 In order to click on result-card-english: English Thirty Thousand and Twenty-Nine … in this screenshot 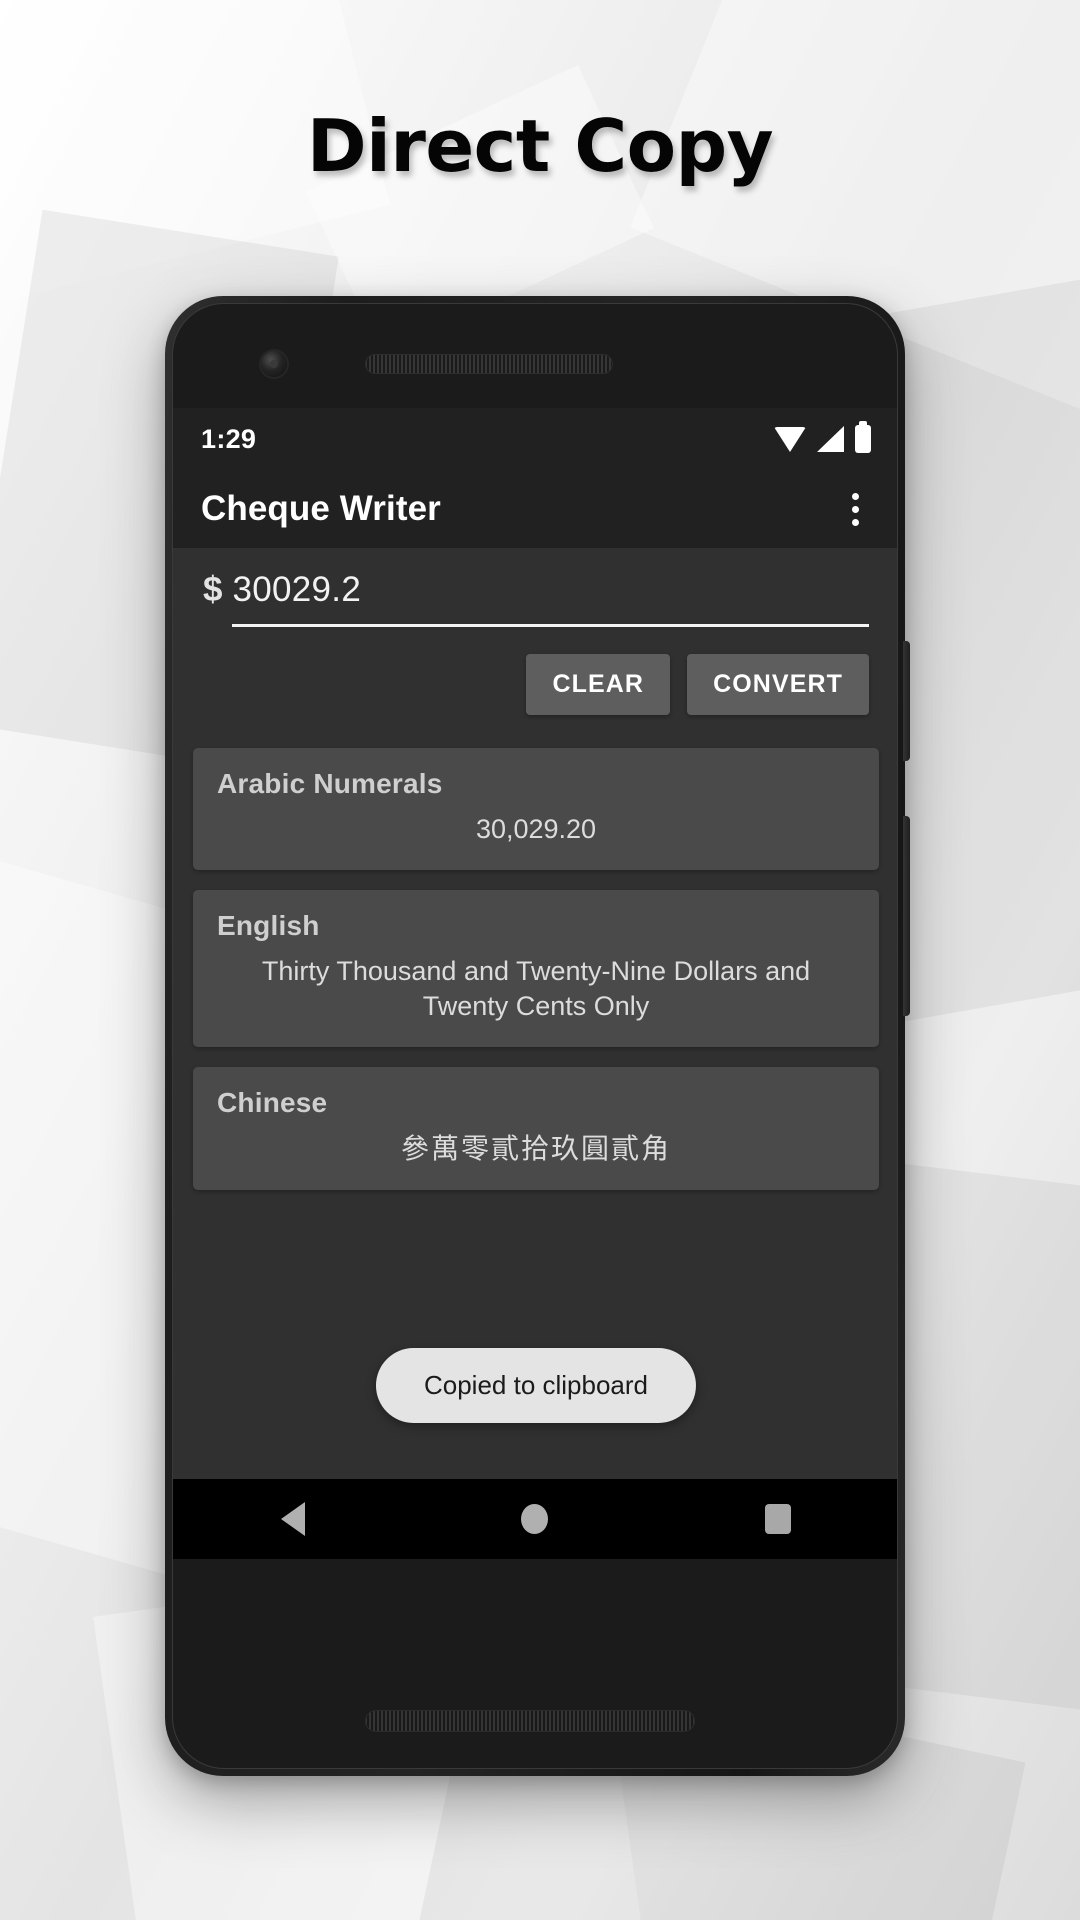, I will do `click(536, 968)`.